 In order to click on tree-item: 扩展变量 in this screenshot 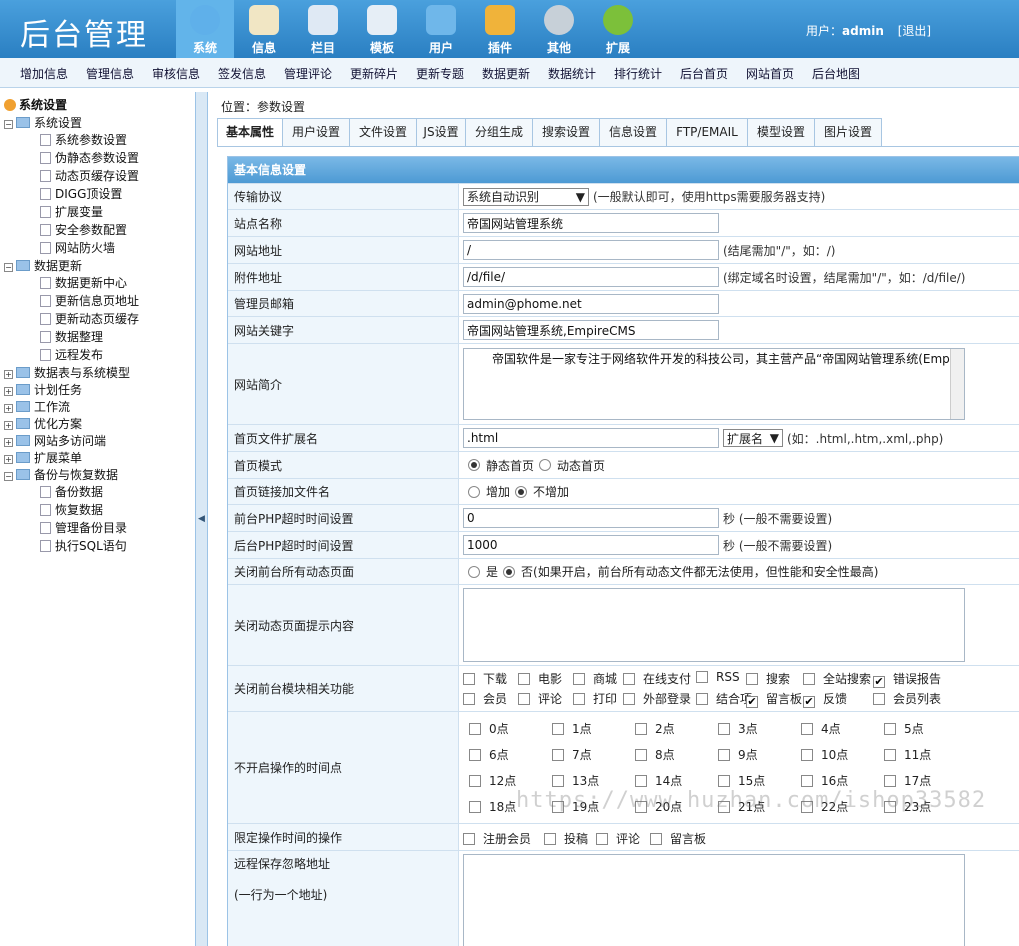, I will do `click(71, 211)`.